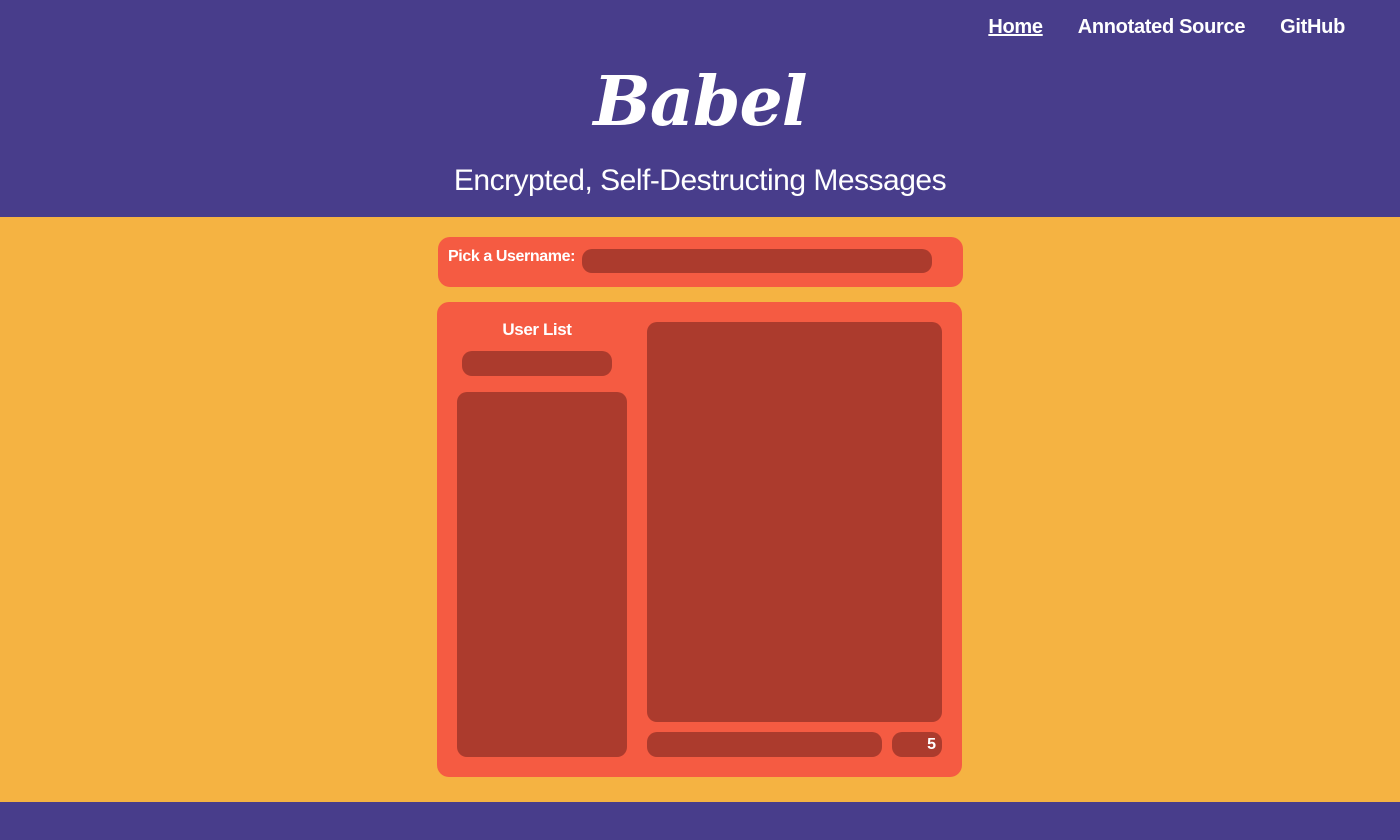 The width and height of the screenshot is (1400, 840). I want to click on nav-annotated-source-link: Annotated Source, so click(1162, 27).